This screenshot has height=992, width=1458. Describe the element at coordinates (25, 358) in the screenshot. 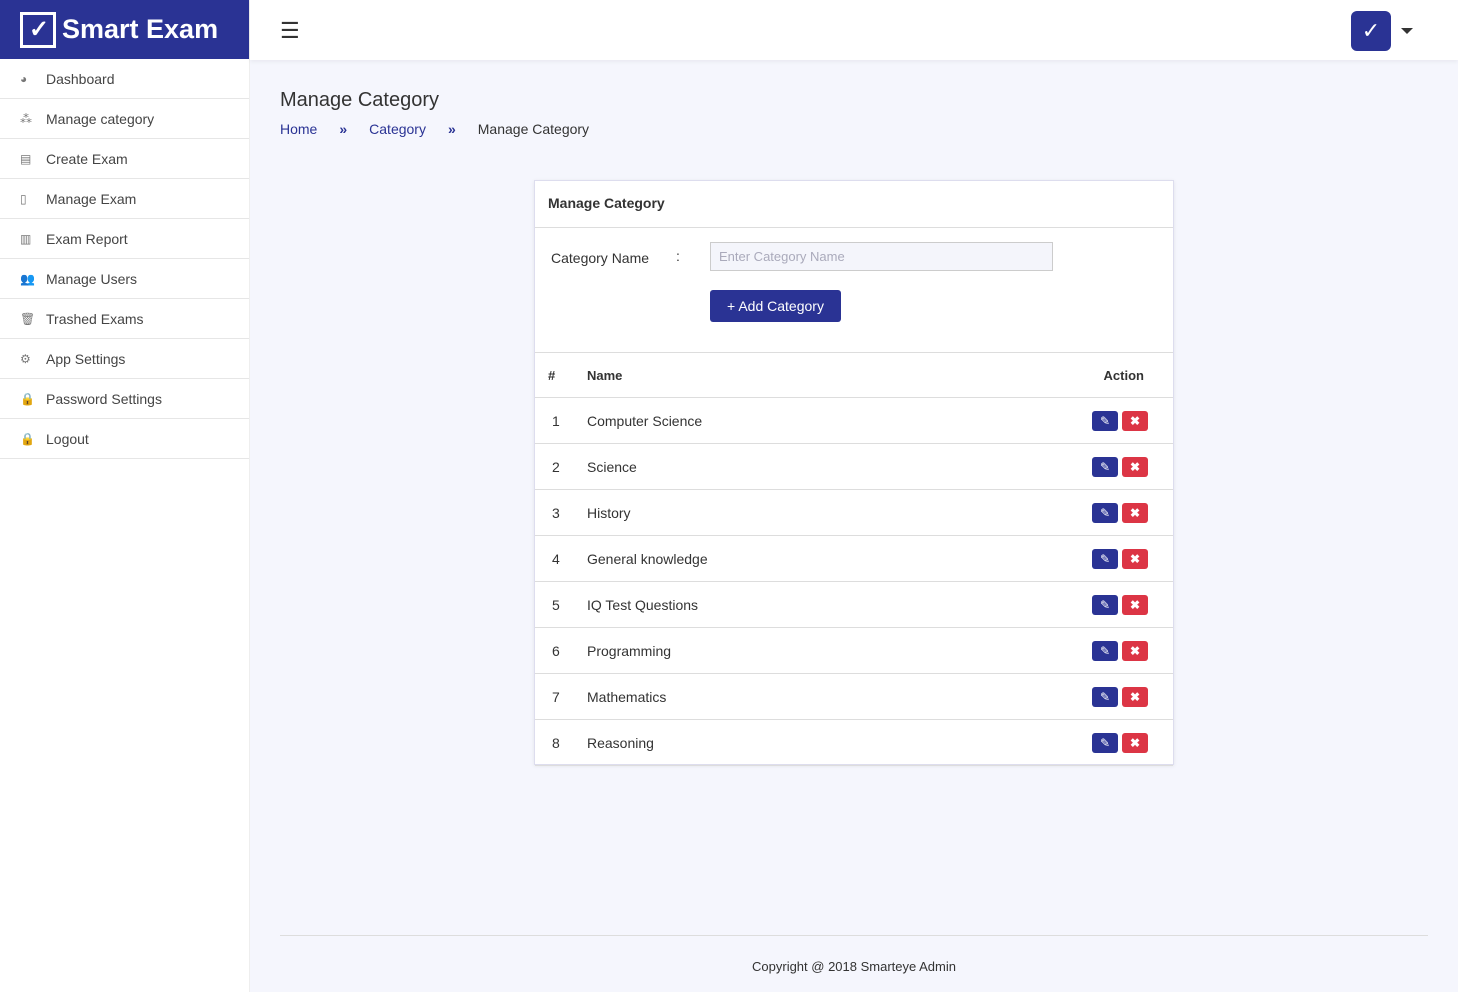

I see `app-settings-icon: ⚙` at that location.